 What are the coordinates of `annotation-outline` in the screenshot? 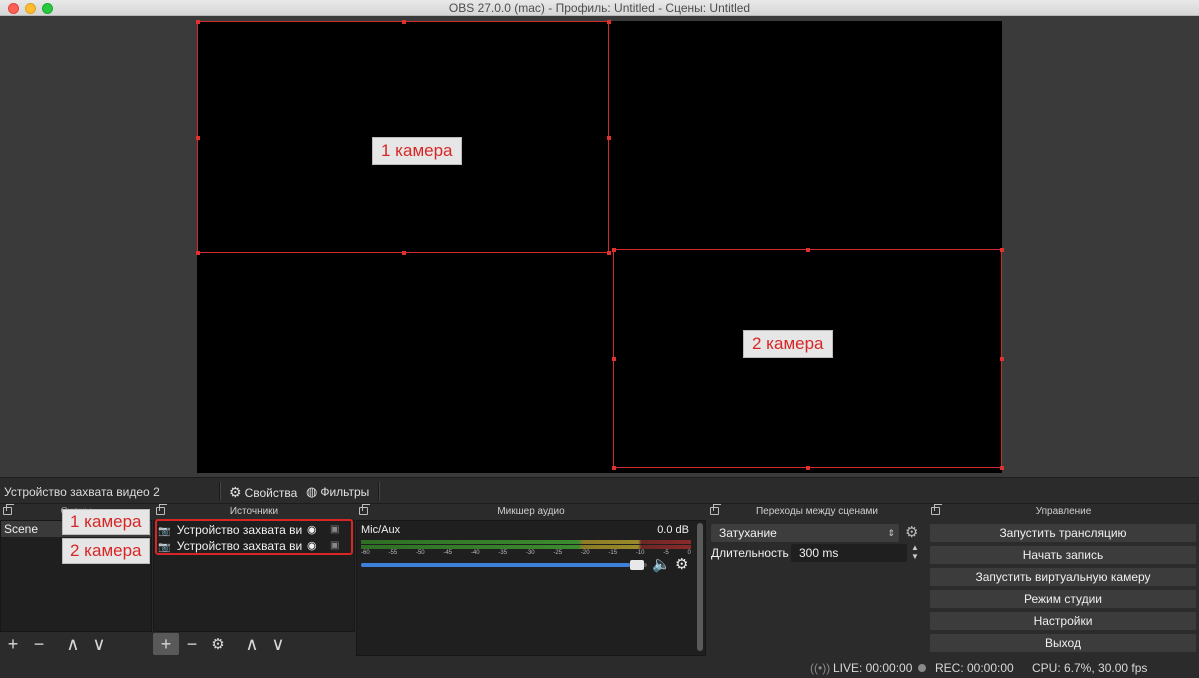 It's located at (254, 537).